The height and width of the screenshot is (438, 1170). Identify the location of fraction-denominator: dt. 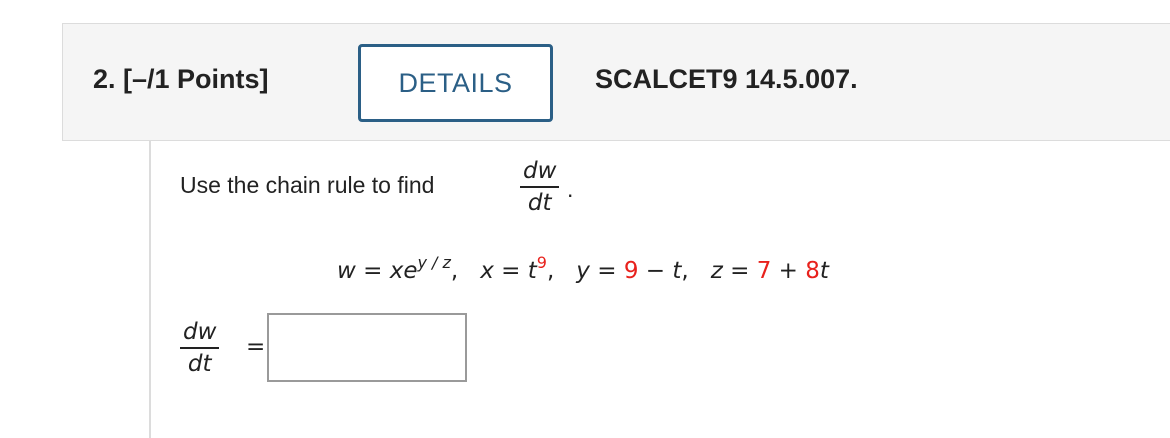
(539, 203).